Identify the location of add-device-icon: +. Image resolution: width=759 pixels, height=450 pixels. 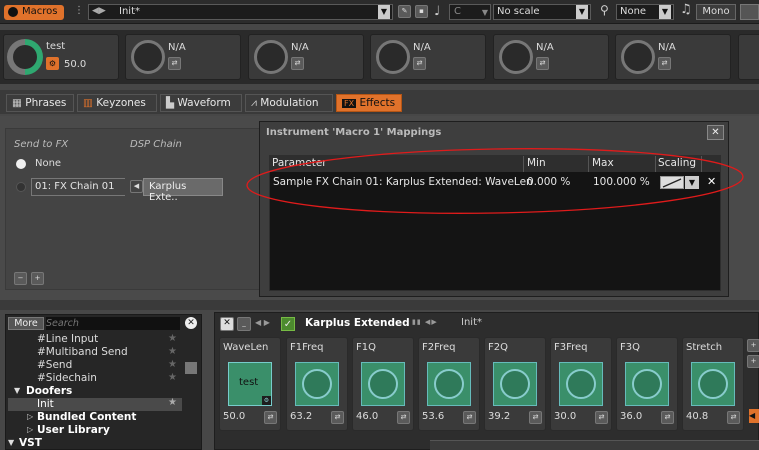
(753, 345).